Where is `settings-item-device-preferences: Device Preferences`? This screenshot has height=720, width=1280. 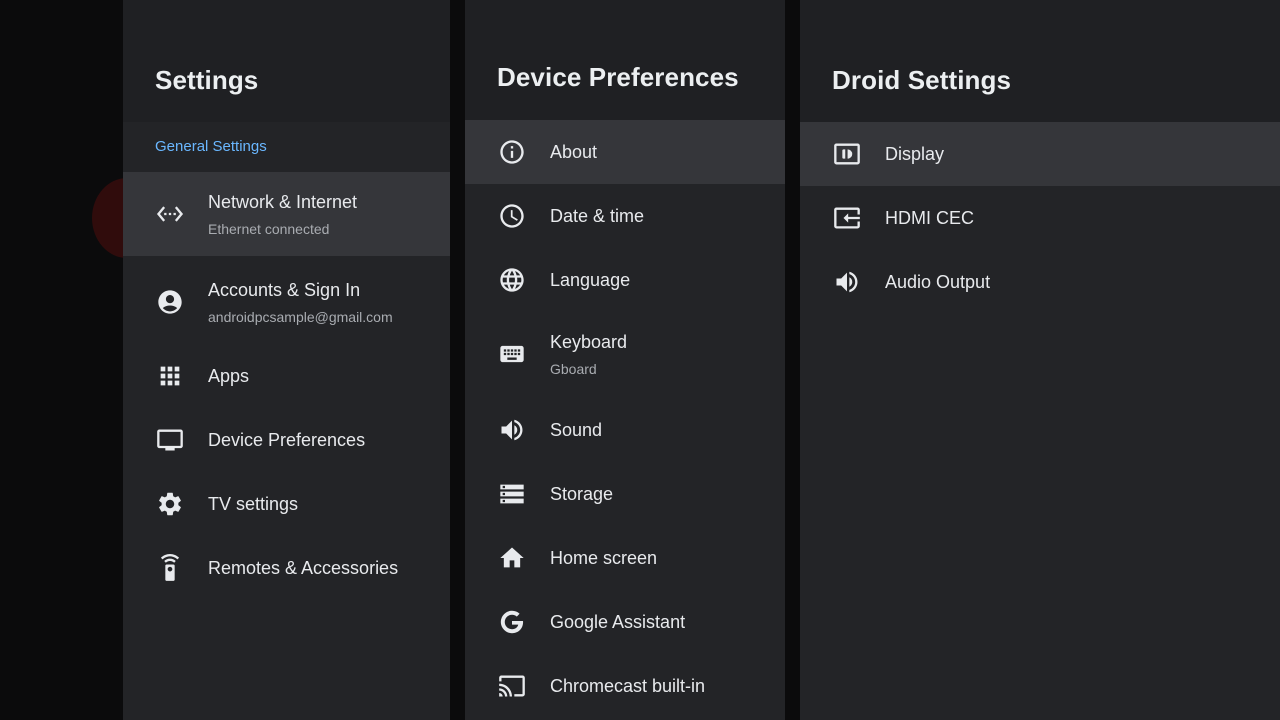
settings-item-device-preferences: Device Preferences is located at coordinates (286, 440).